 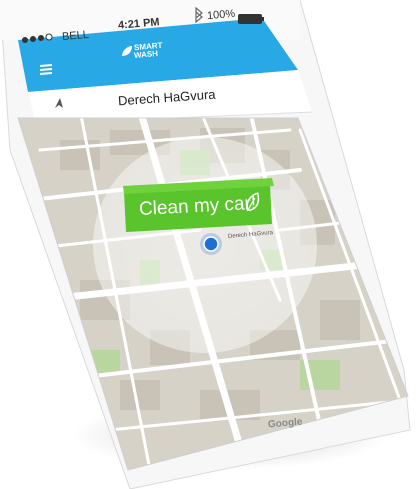 I want to click on battery-icon, so click(x=251, y=19).